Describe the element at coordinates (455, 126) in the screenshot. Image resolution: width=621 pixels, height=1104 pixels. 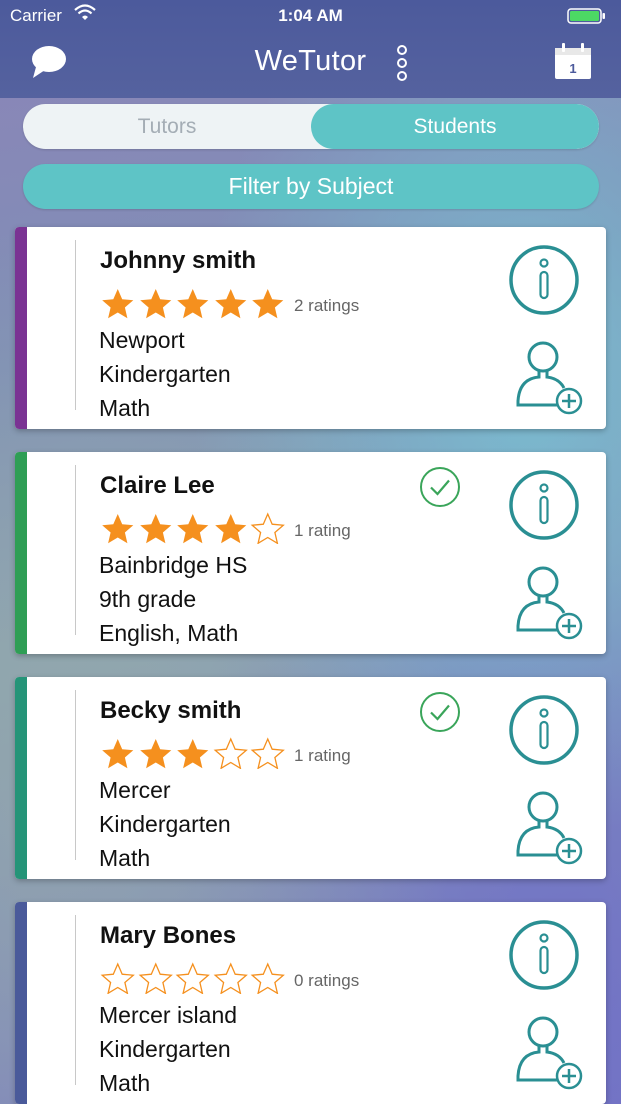
I see `tab-students: Students` at that location.